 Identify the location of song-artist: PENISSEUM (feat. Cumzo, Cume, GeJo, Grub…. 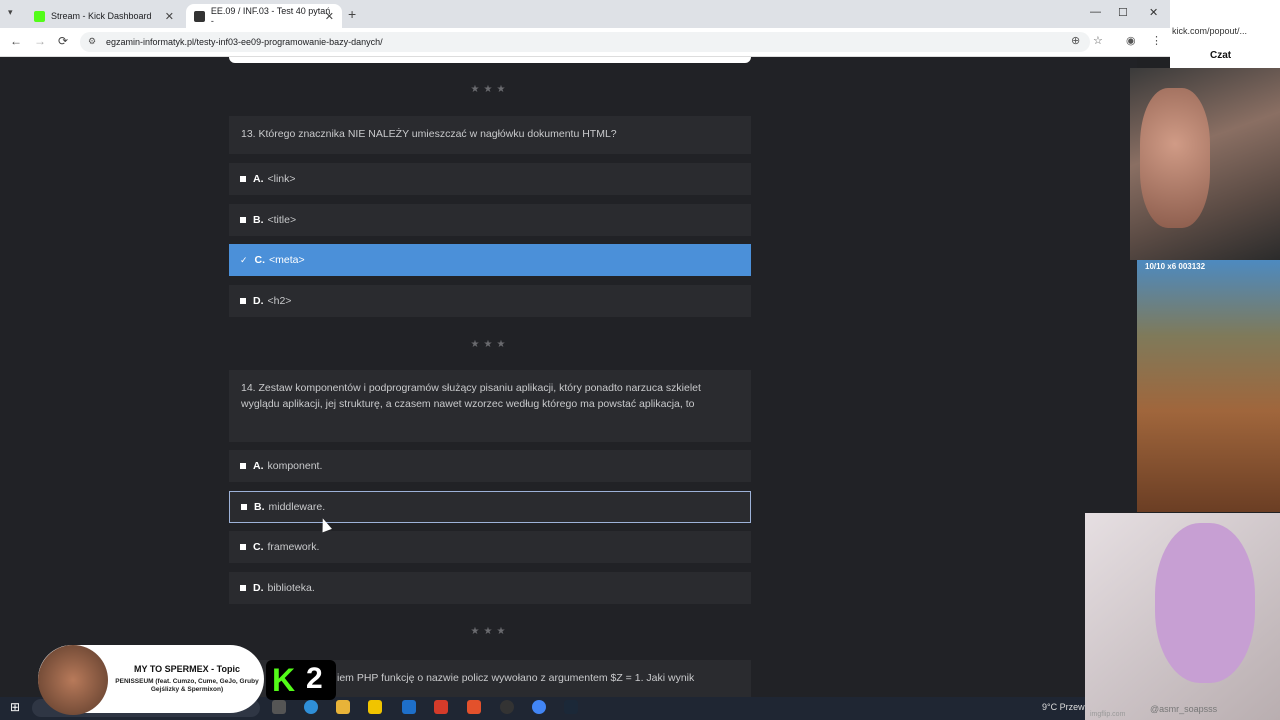
(187, 685).